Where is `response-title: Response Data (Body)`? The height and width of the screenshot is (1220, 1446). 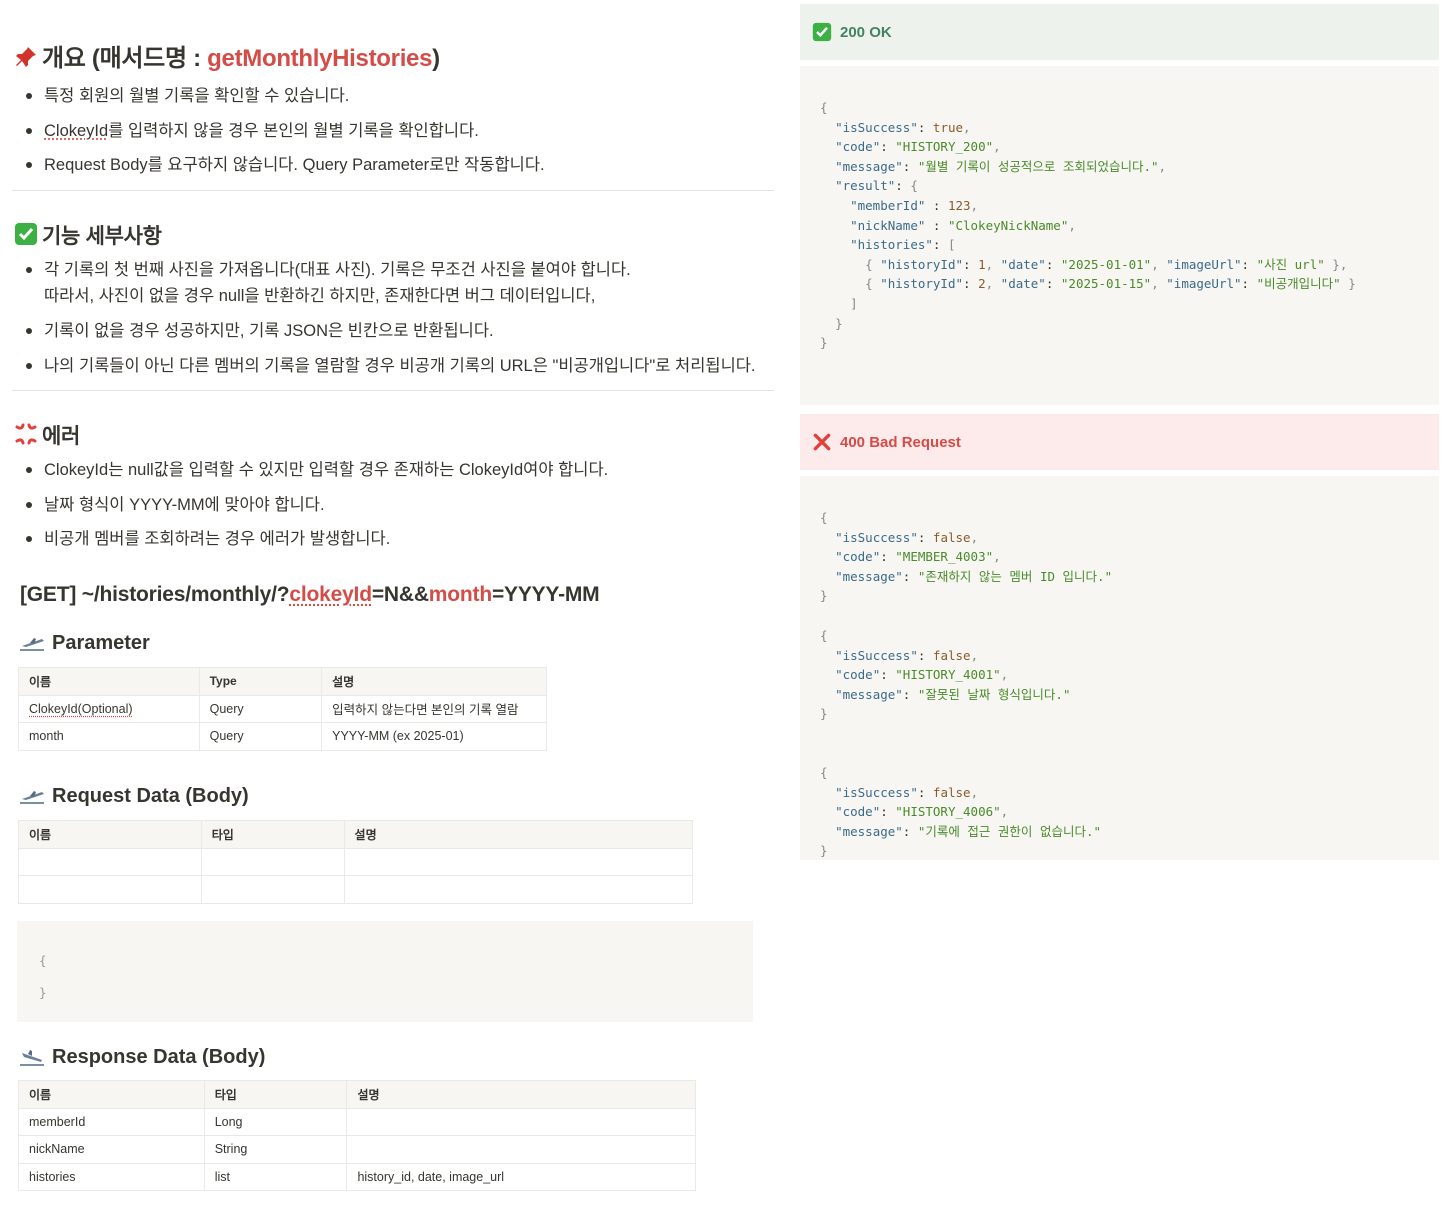
response-title: Response Data (Body) is located at coordinates (159, 1057).